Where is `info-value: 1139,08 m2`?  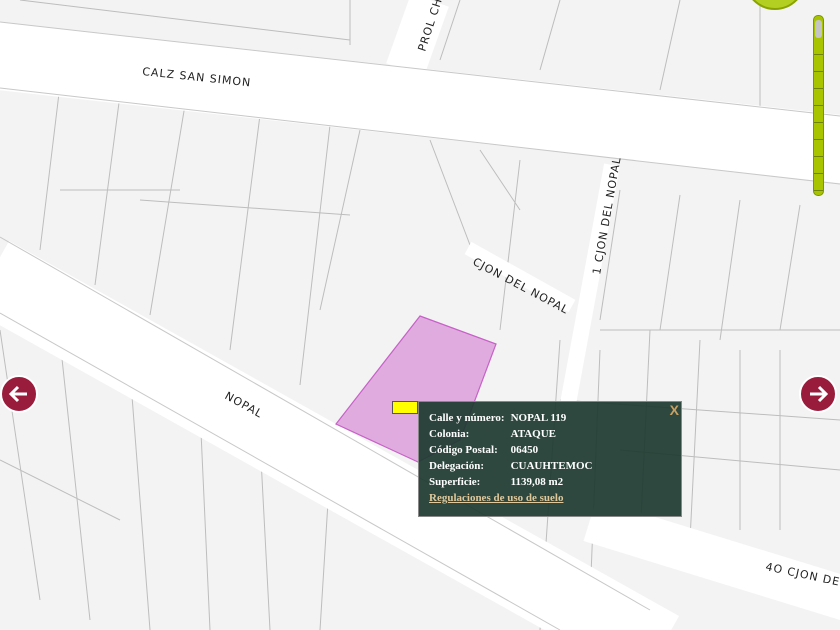
info-value: 1139,08 m2 is located at coordinates (537, 481).